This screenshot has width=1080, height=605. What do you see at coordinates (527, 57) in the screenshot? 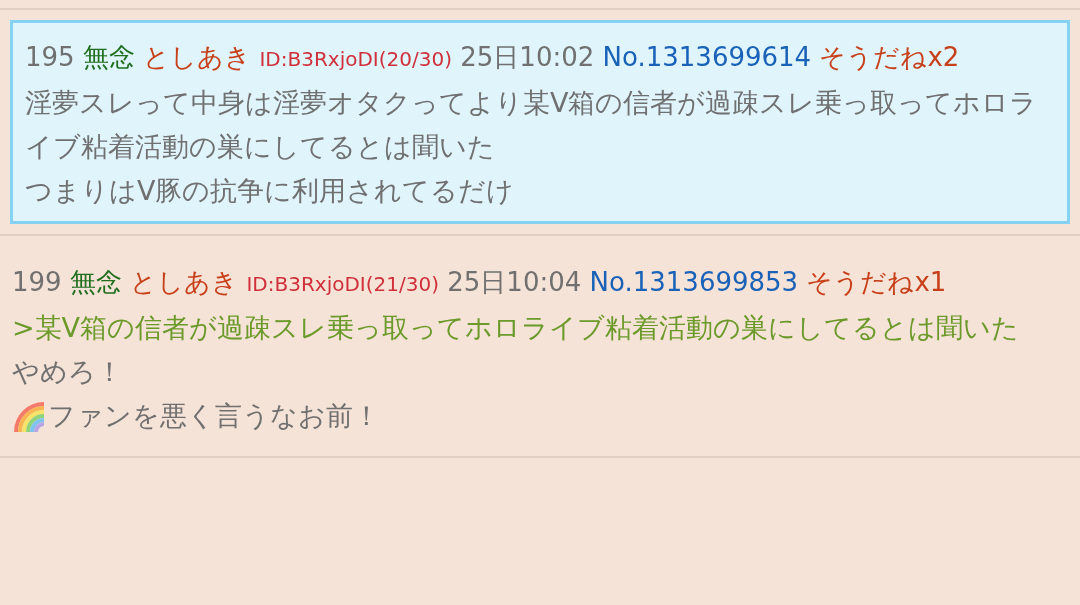
I see `post-date: 25日10:02` at bounding box center [527, 57].